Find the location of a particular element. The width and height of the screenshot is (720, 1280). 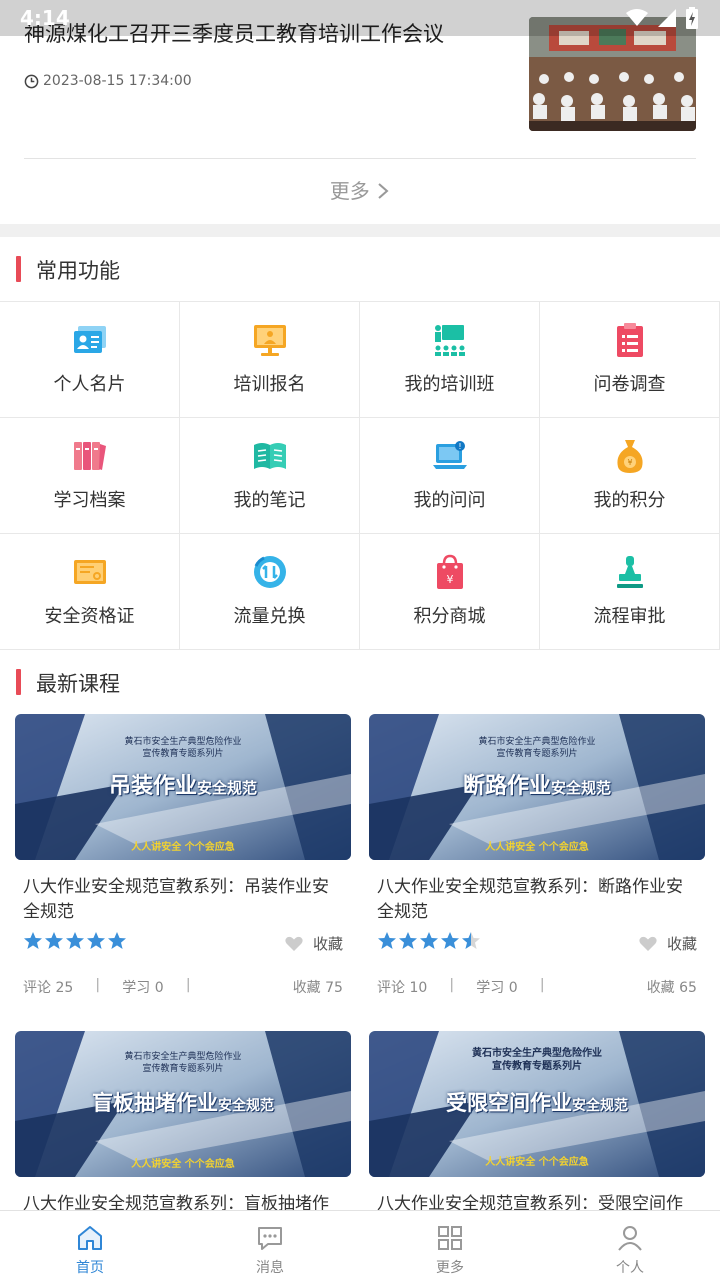

course-title: 八大作业安全规范宣教系列：吊装作业安全规范 is located at coordinates (183, 900).